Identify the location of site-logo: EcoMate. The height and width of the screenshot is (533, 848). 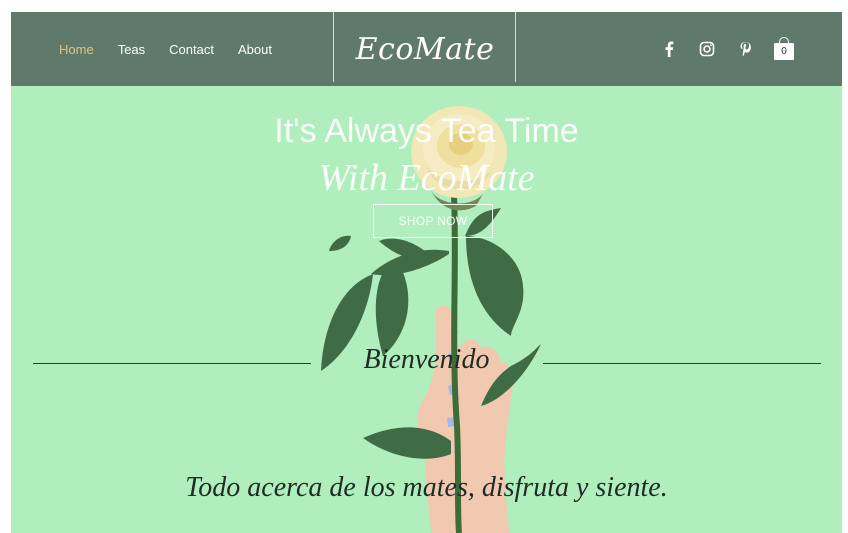
(425, 49).